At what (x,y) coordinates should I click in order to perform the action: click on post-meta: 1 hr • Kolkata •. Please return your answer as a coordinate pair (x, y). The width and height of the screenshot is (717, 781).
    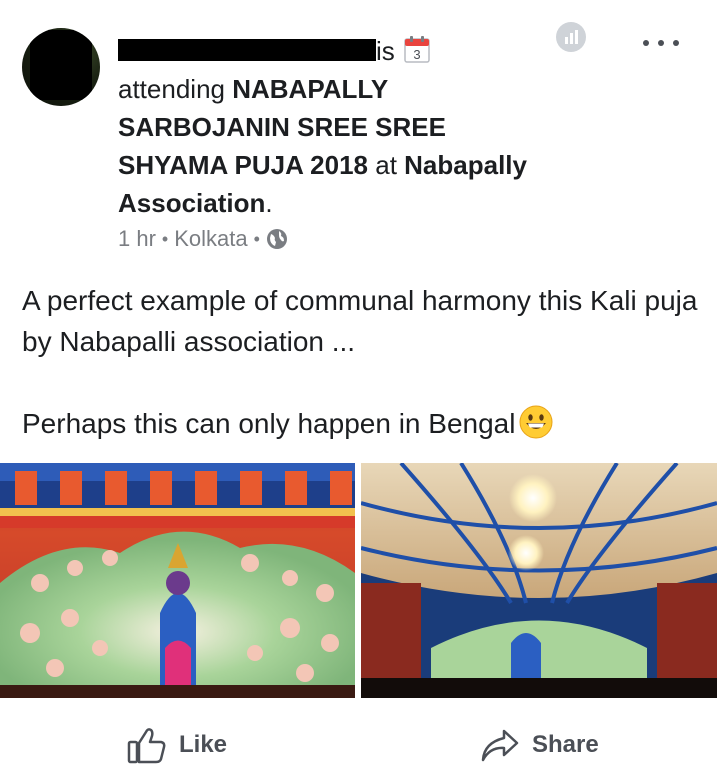
    Looking at the image, I should click on (203, 239).